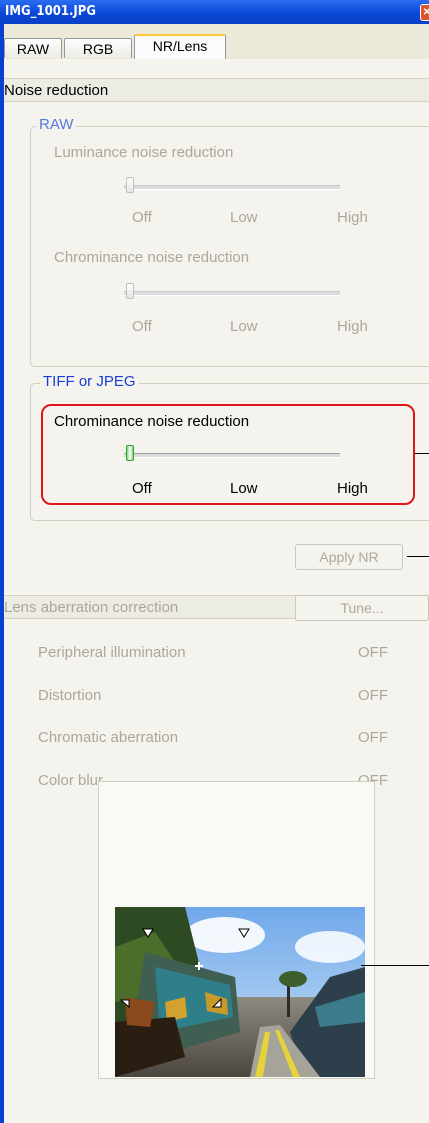 The height and width of the screenshot is (1123, 429). I want to click on tab-rgb: RGB, so click(98, 48).